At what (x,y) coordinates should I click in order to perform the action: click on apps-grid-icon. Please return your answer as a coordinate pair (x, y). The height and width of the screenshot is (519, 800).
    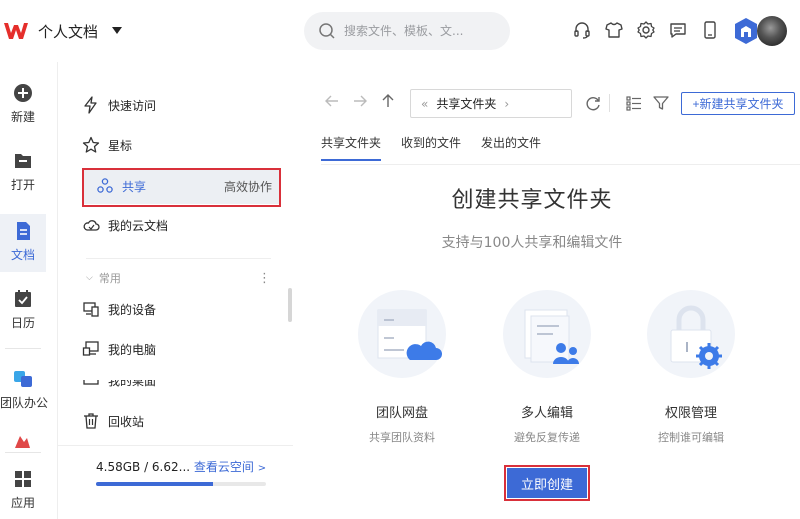
    Looking at the image, I should click on (23, 479).